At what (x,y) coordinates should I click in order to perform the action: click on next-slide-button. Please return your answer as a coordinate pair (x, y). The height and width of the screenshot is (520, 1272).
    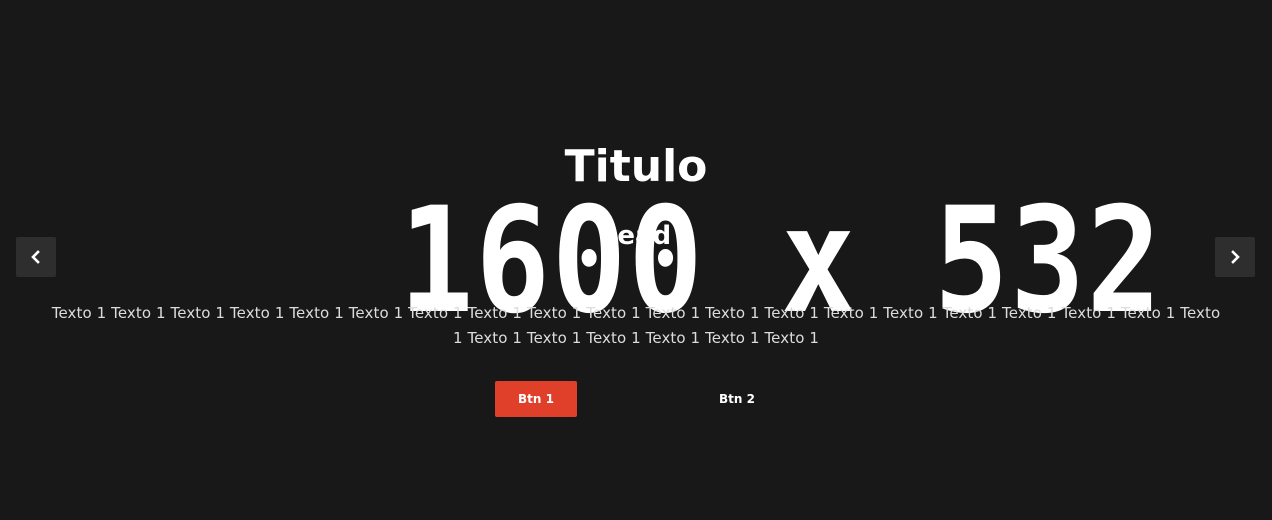
    Looking at the image, I should click on (1235, 257).